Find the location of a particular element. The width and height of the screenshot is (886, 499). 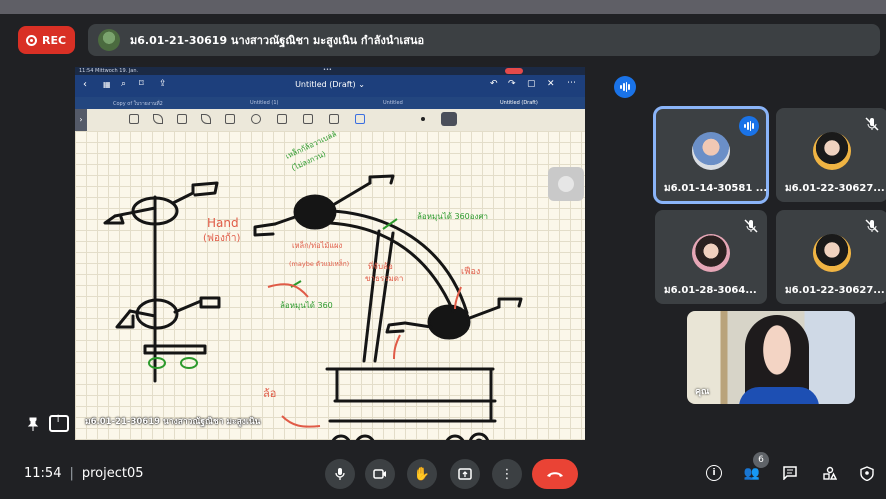

chat-button is located at coordinates (790, 473).